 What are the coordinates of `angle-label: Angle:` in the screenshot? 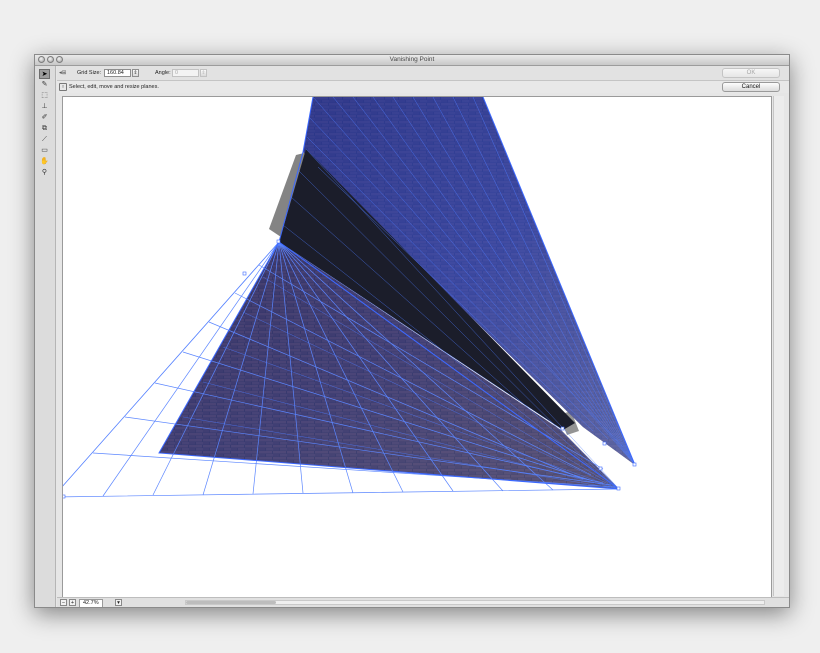 It's located at (163, 73).